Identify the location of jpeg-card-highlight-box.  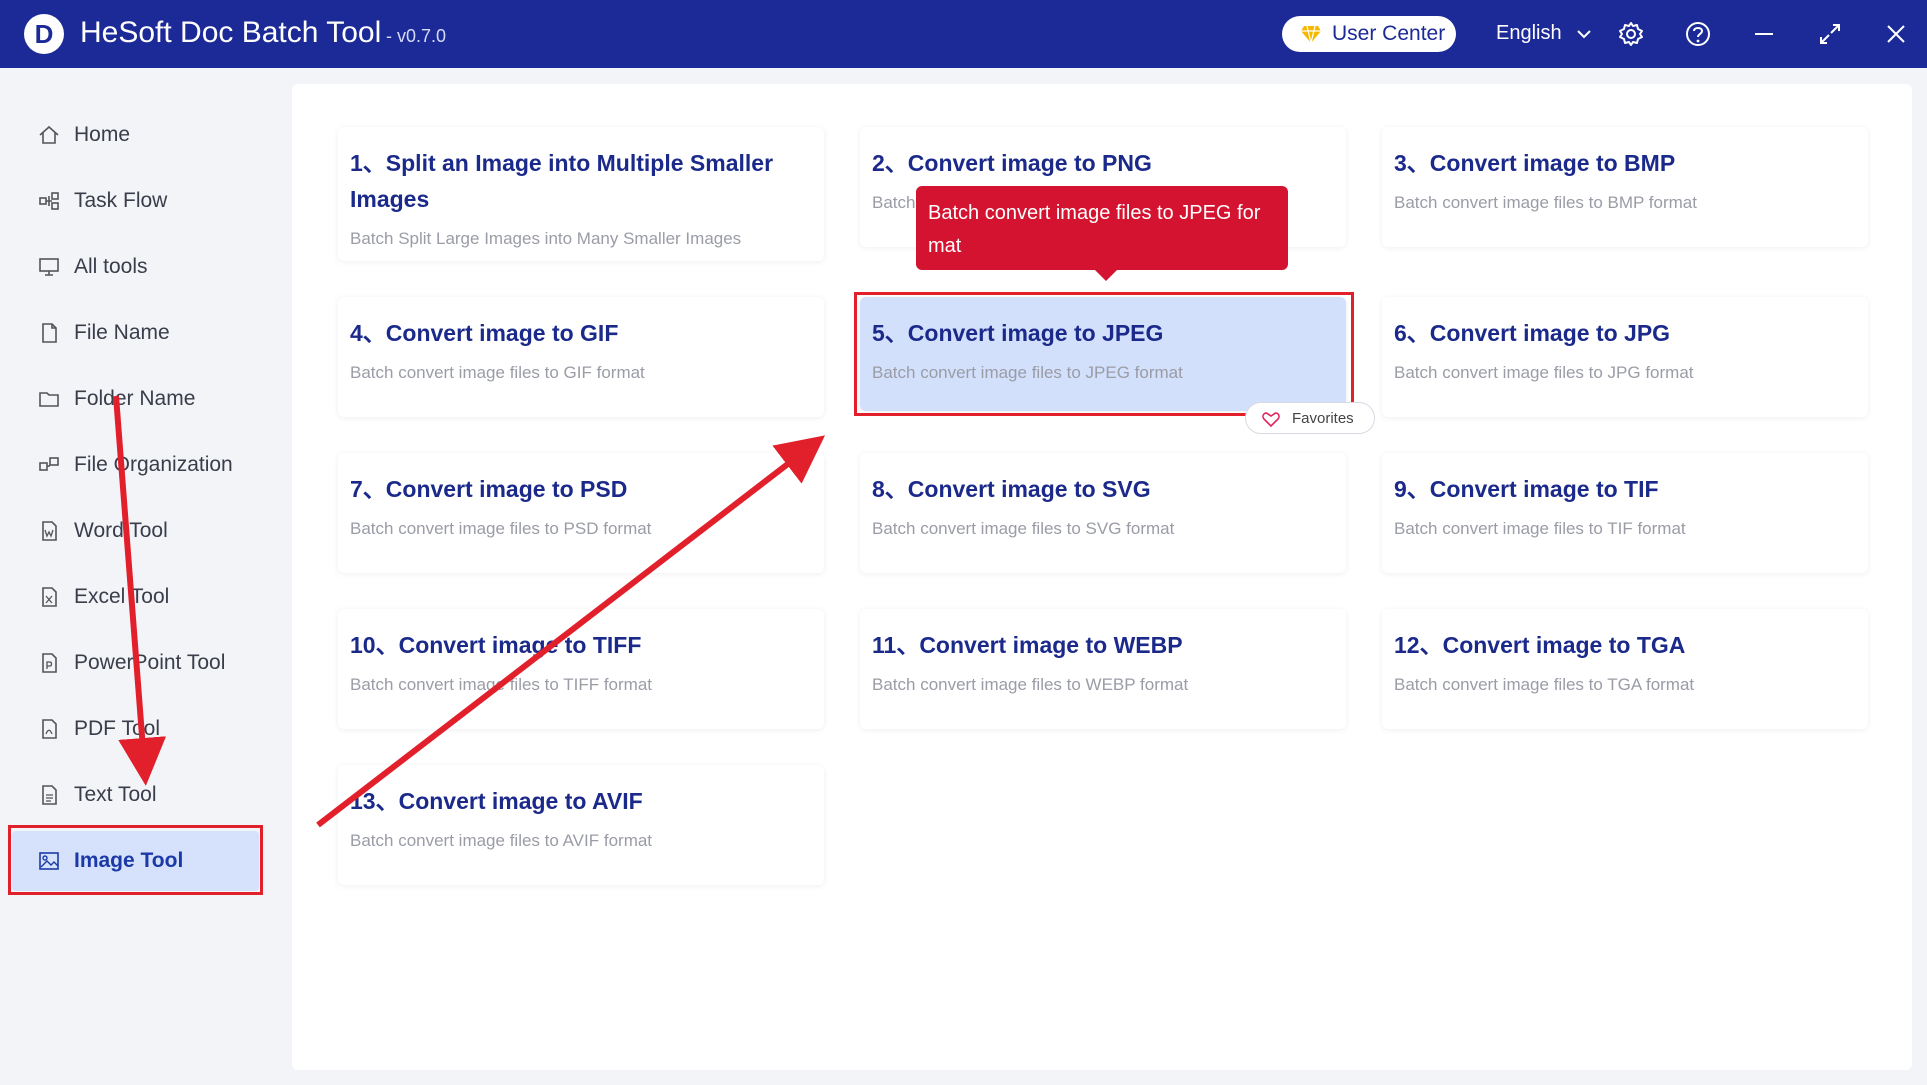
(1104, 354).